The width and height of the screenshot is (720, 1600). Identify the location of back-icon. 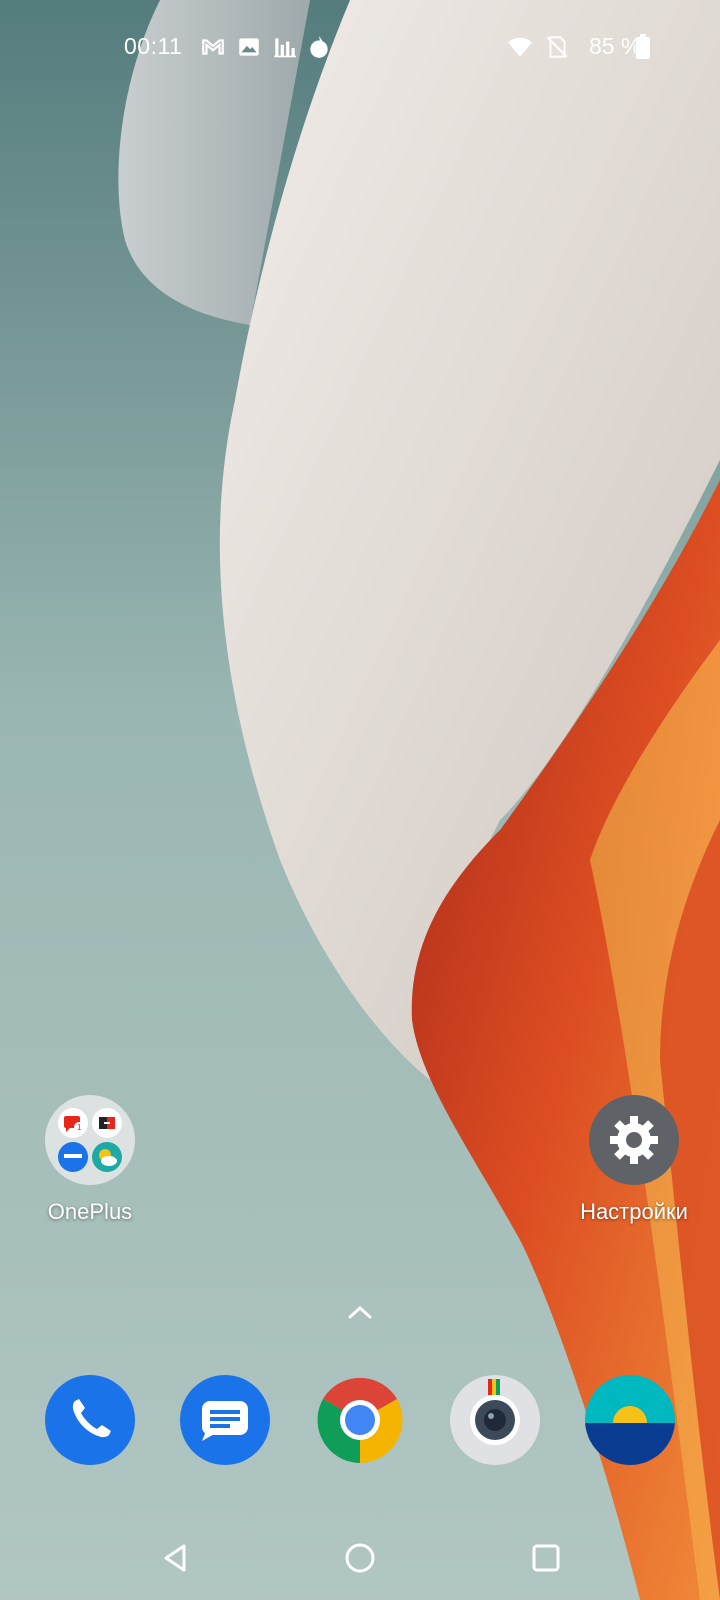
(176, 1558).